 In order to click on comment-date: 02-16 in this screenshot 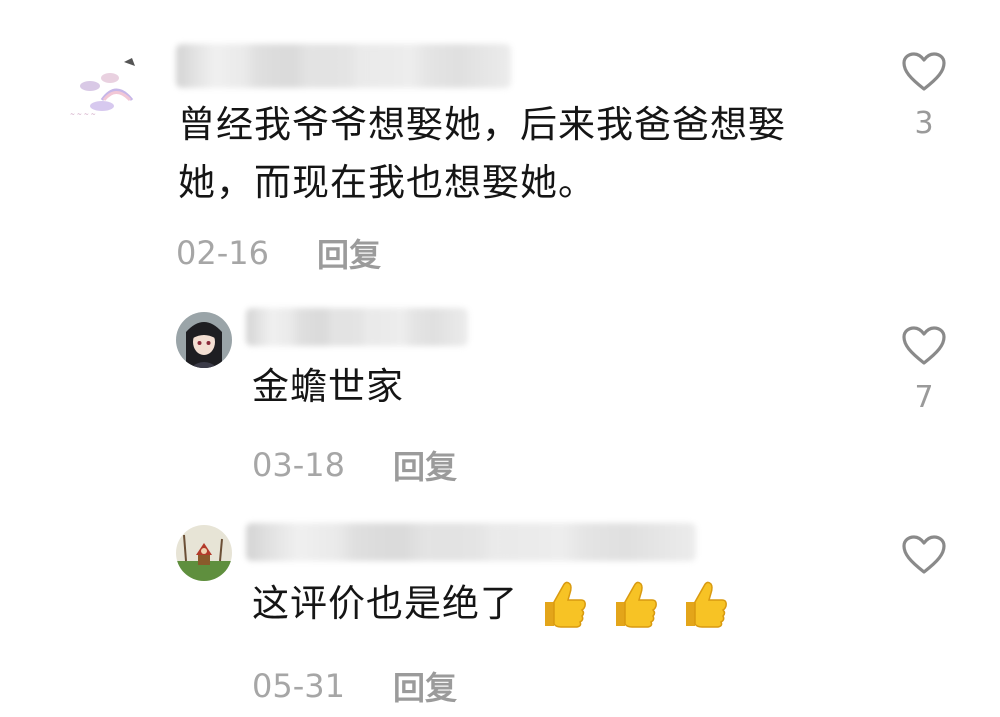, I will do `click(222, 253)`.